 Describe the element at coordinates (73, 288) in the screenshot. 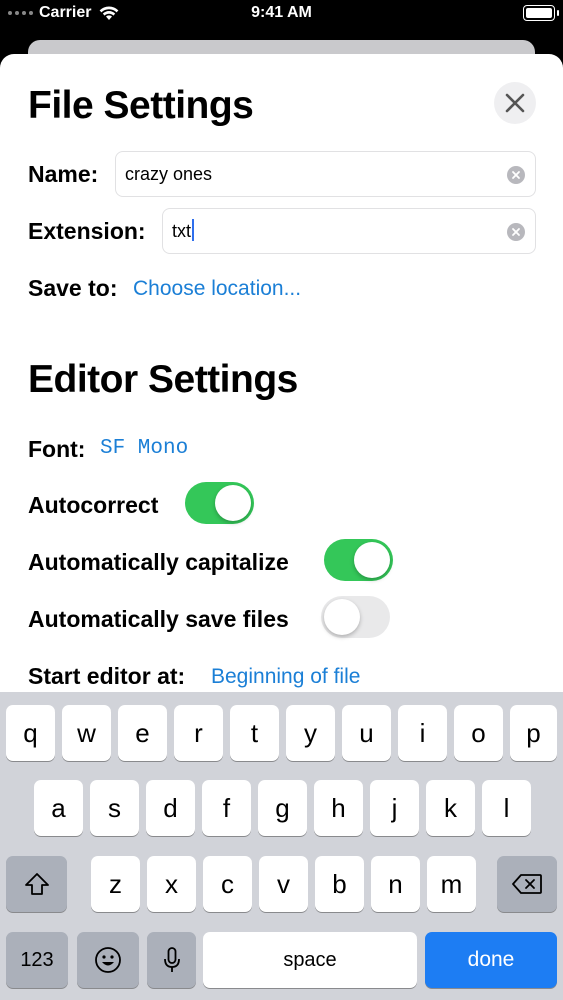

I see `save-to-label: Save to:` at that location.